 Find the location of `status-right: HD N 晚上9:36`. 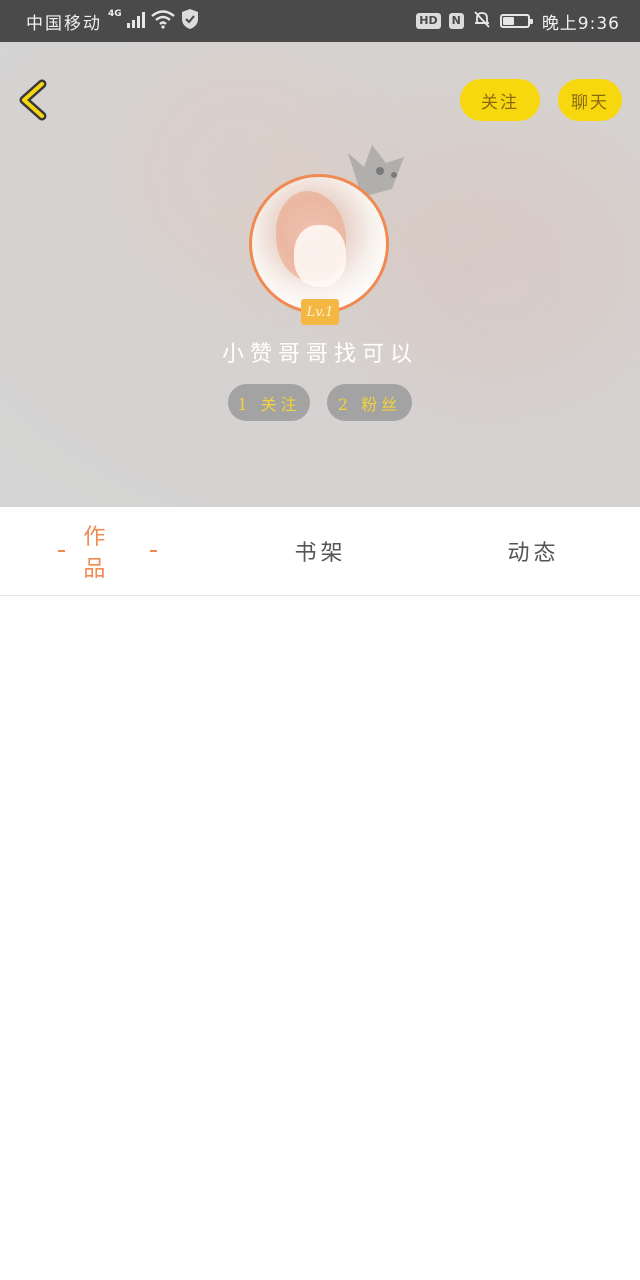

status-right: HD N 晚上9:36 is located at coordinates (518, 21).